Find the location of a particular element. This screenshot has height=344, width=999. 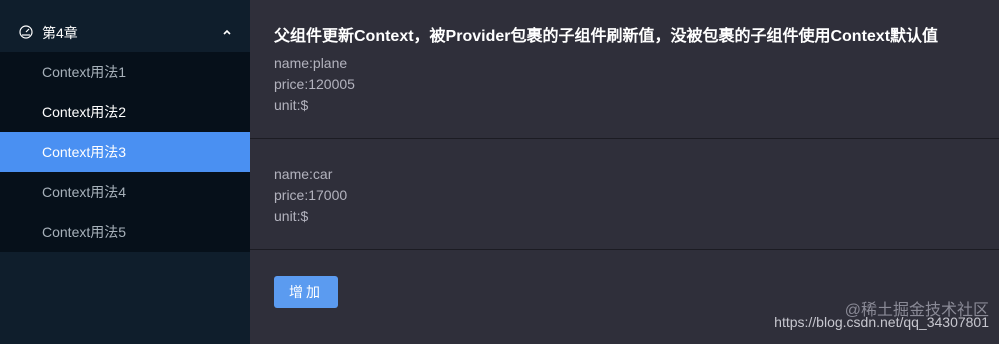

product-price: price:120005 is located at coordinates (314, 84).